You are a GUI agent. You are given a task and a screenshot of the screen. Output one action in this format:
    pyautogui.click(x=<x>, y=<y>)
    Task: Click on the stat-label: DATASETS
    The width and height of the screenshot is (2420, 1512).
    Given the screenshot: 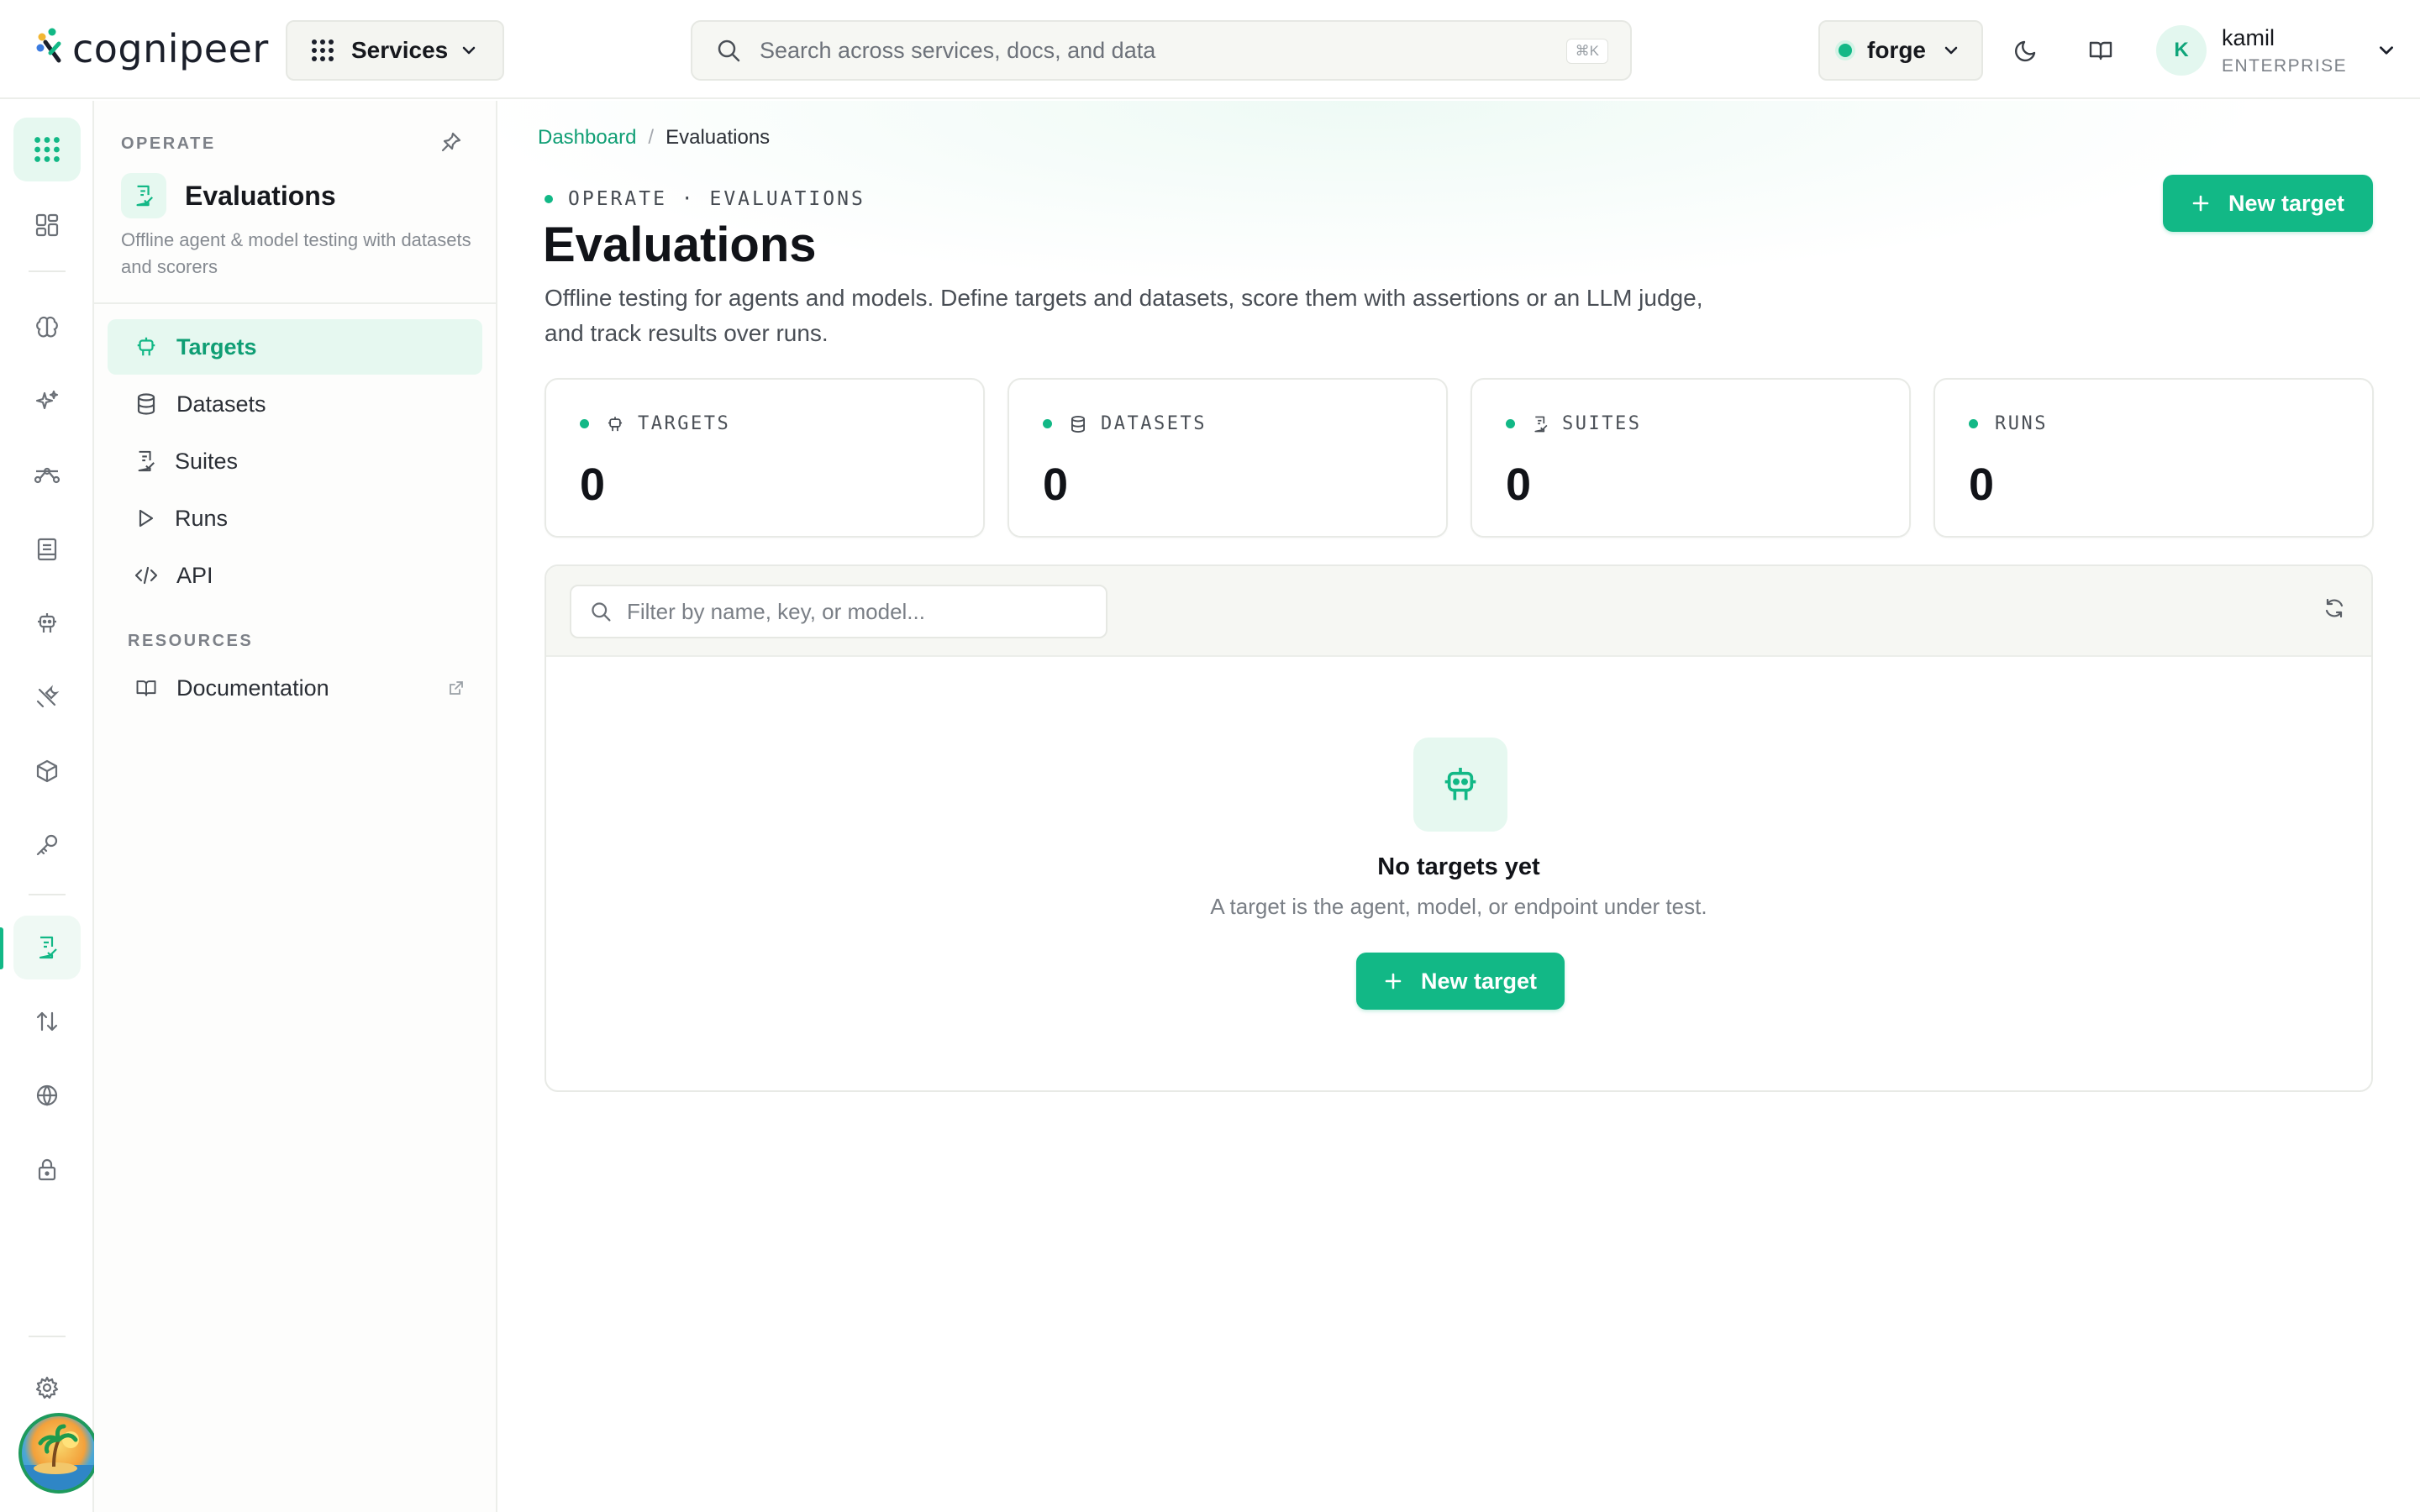 What is the action you would take?
    pyautogui.click(x=1154, y=423)
    